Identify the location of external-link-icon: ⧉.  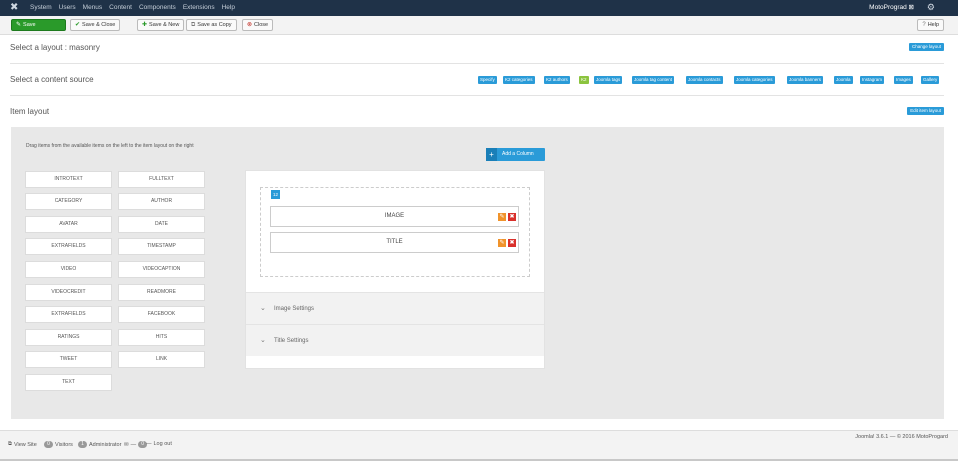
(10, 444).